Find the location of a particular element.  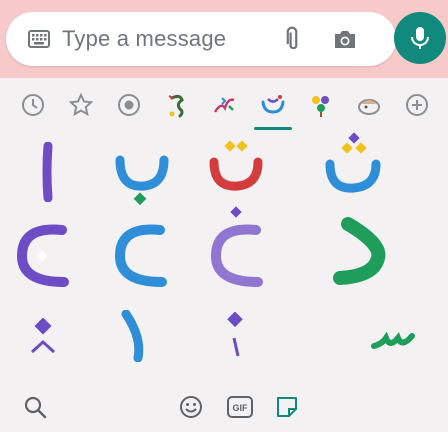

paperclip-icon is located at coordinates (292, 39).